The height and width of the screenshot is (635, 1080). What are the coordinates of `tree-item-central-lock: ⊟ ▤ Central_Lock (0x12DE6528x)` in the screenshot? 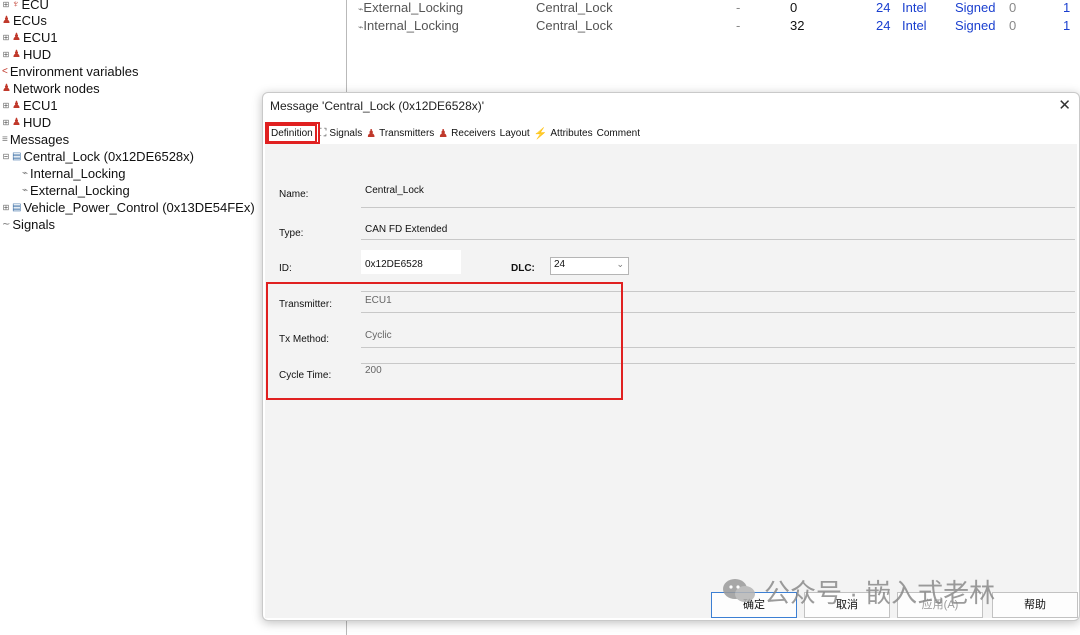 It's located at (98, 156).